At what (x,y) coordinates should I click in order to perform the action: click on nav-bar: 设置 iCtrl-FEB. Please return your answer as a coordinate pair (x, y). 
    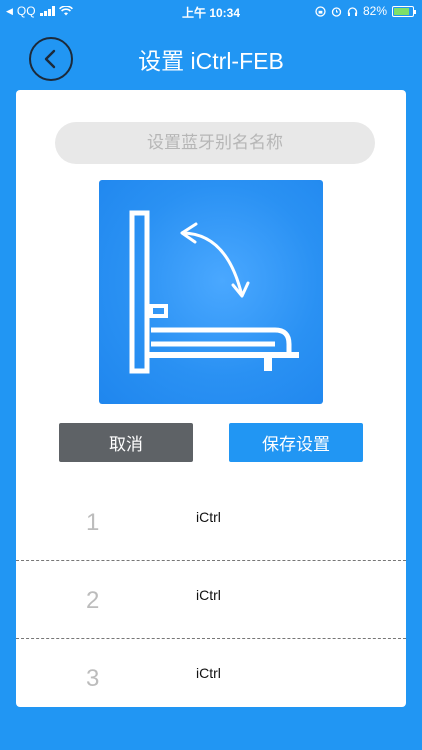
    Looking at the image, I should click on (211, 56).